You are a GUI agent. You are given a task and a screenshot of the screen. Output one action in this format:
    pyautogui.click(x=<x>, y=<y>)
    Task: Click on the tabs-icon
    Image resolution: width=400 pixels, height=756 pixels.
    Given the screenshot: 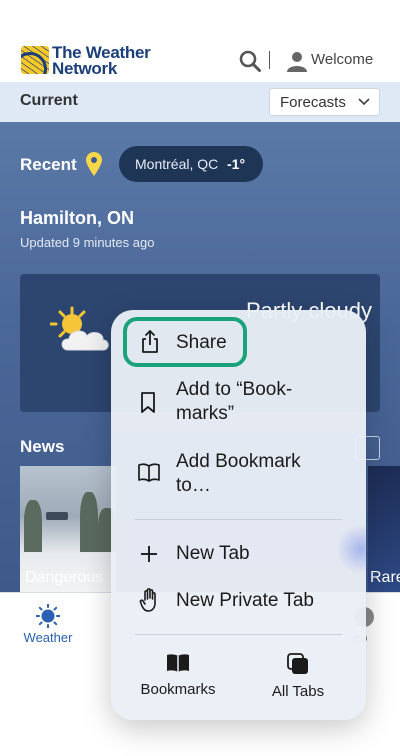 What is the action you would take?
    pyautogui.click(x=297, y=663)
    